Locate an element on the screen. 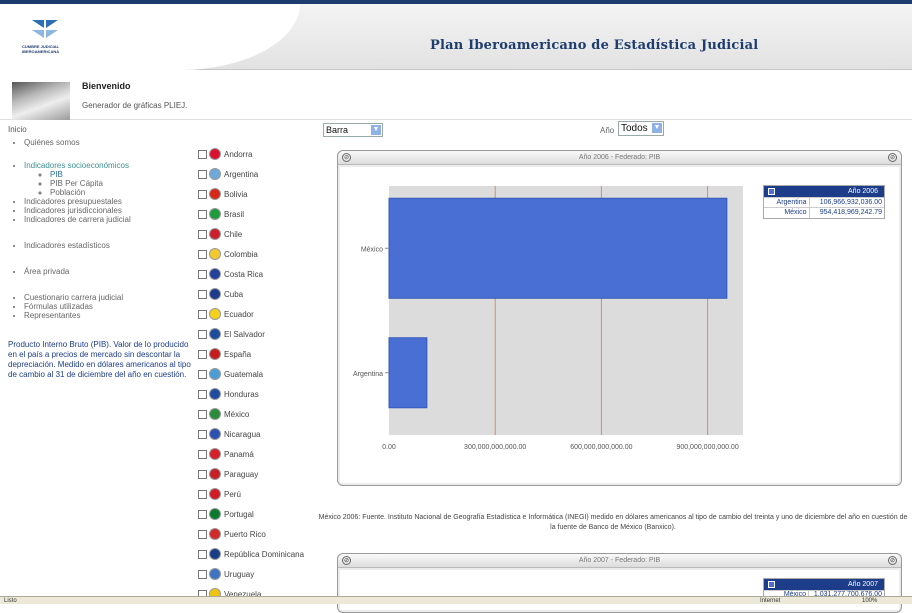  nav-inicio-link: Inicio is located at coordinates (100, 129).